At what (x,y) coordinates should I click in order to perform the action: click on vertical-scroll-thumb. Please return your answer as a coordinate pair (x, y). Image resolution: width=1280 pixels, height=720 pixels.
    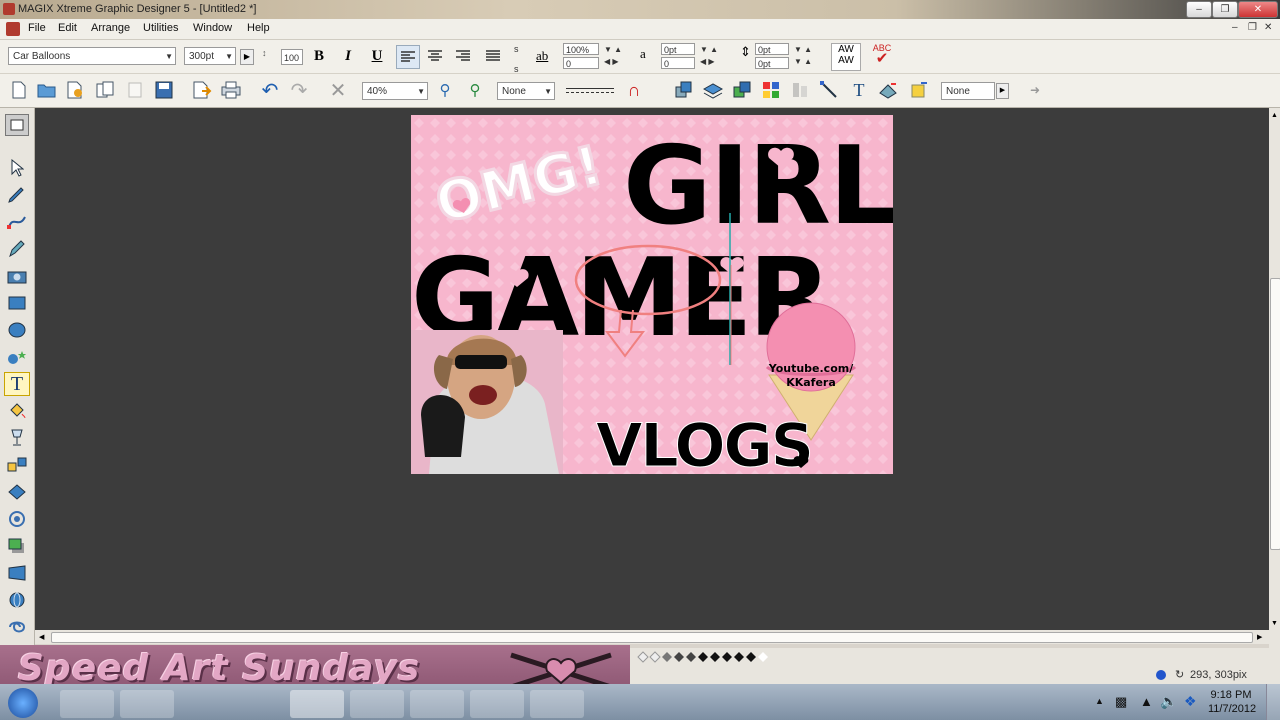
    Looking at the image, I should click on (1275, 414).